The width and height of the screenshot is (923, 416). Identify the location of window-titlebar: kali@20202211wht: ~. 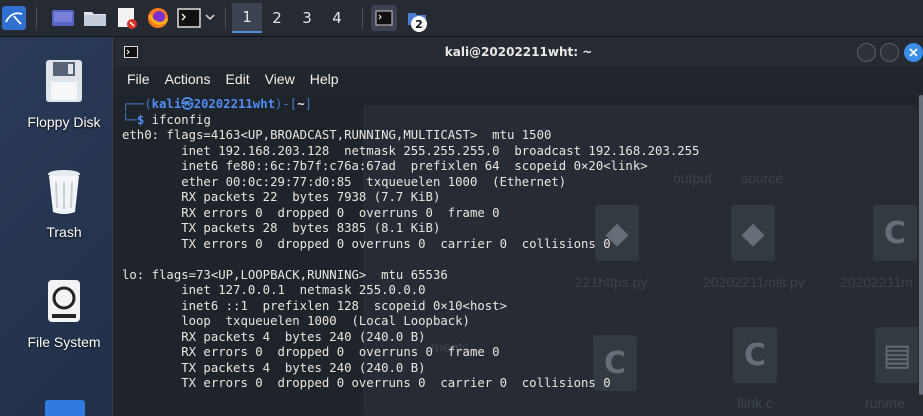
(518, 52).